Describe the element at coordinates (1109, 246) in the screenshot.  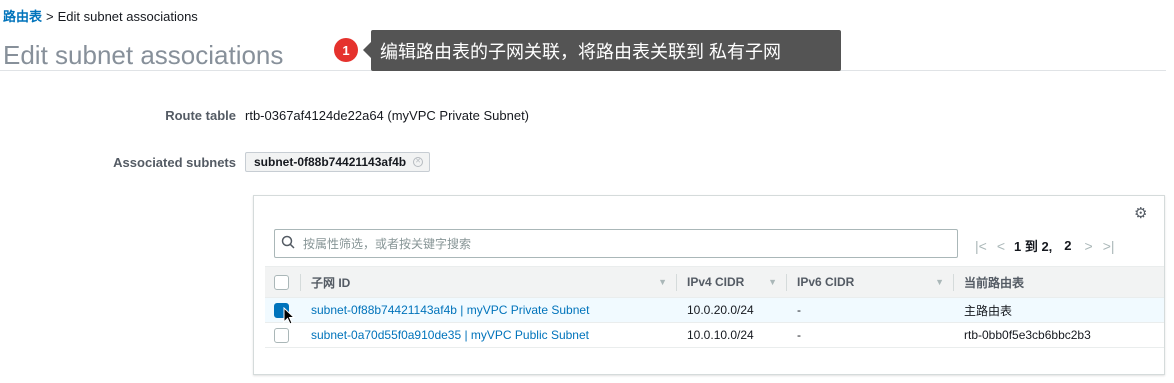
I see `last-page-icon: >|` at that location.